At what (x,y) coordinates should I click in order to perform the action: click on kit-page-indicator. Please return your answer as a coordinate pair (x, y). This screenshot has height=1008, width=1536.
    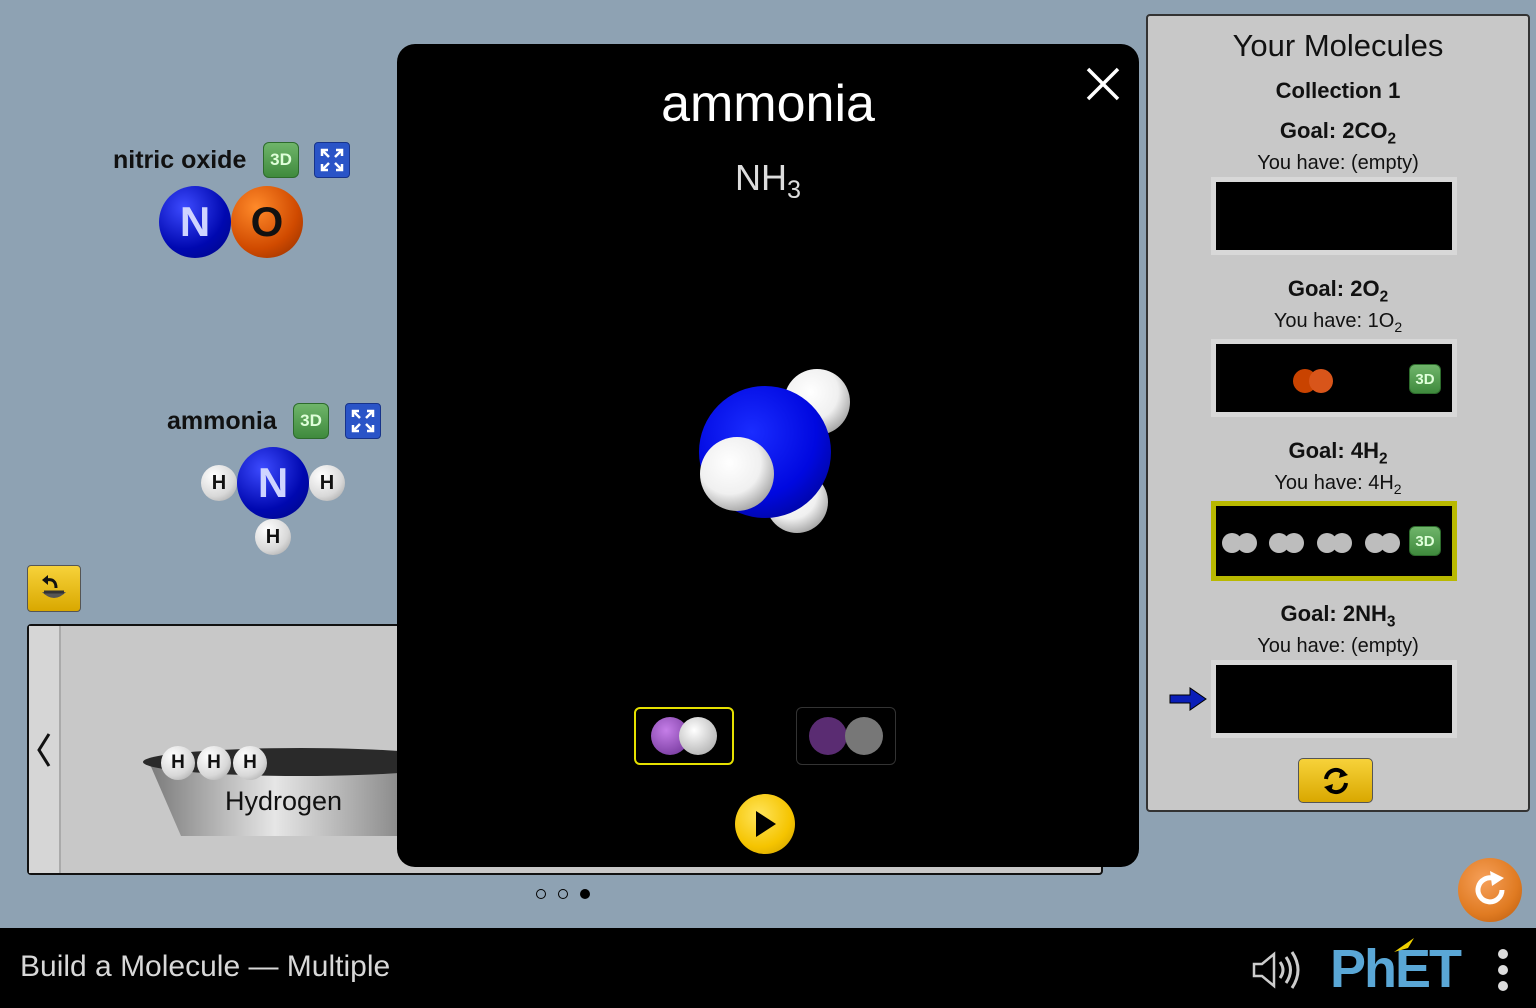
    Looking at the image, I should click on (563, 894).